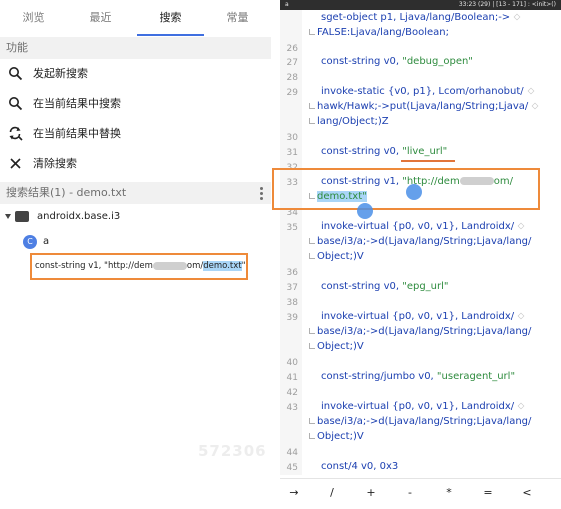 The width and height of the screenshot is (561, 509). What do you see at coordinates (135, 74) in the screenshot?
I see `new-search-item: 发起新搜索` at bounding box center [135, 74].